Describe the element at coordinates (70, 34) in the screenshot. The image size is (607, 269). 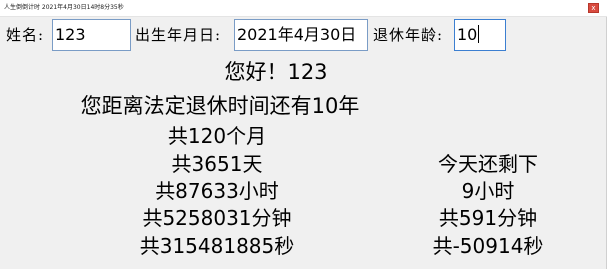
I see `name-input-value: 123` at that location.